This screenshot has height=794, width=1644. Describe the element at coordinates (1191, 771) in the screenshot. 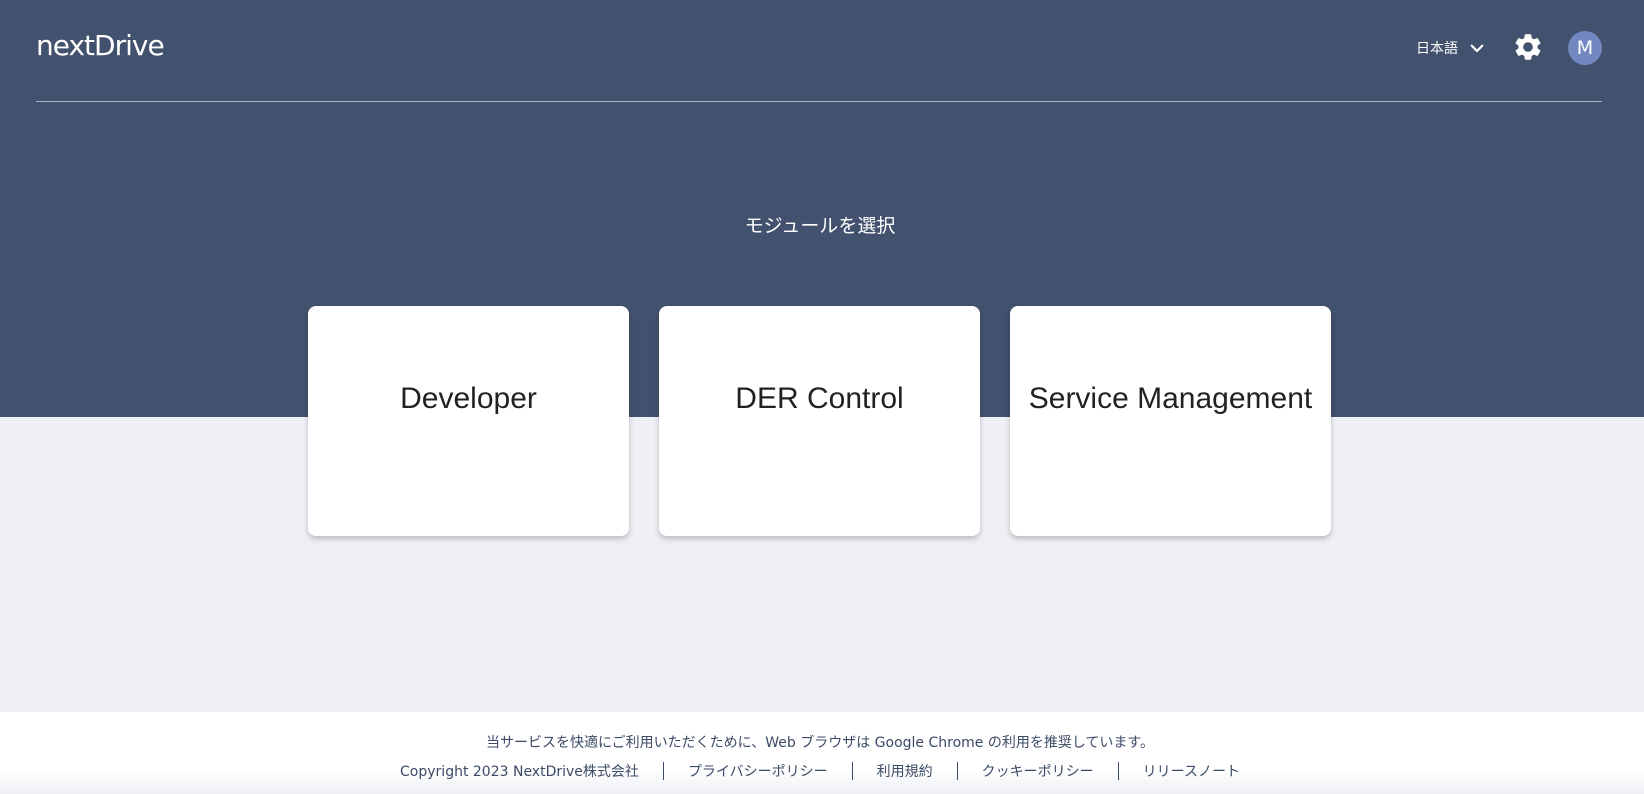

I see `release-notes-link: リリースノート` at that location.